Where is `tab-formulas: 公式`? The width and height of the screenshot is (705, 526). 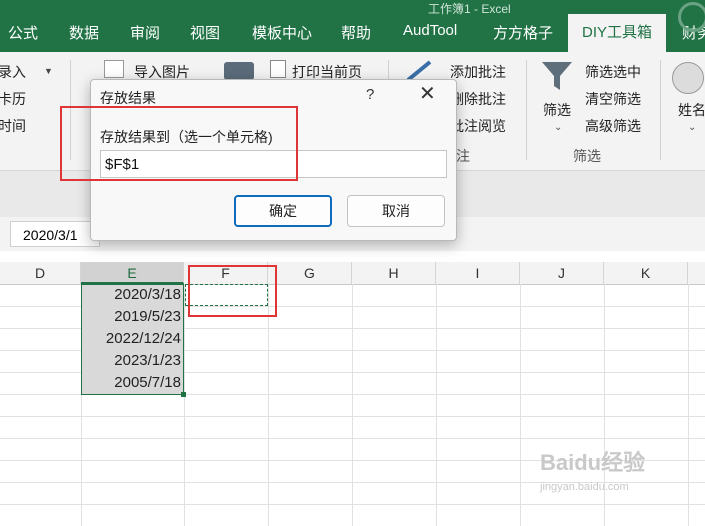
tab-formulas: 公式 is located at coordinates (23, 32).